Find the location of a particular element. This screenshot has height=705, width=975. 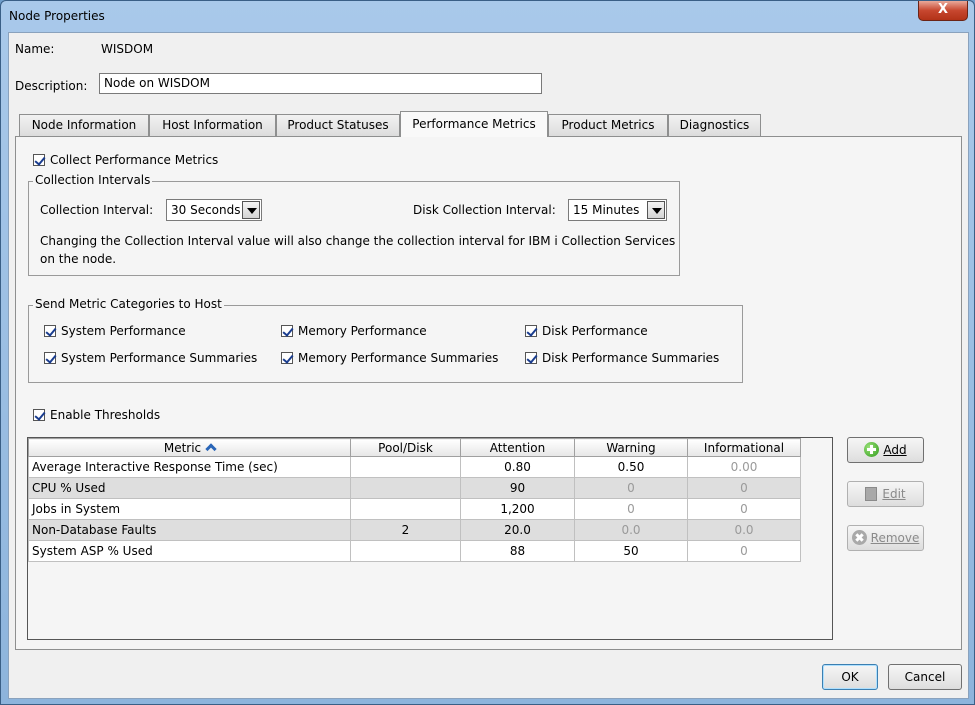

description-input: Node on WISDOM is located at coordinates (320, 83).